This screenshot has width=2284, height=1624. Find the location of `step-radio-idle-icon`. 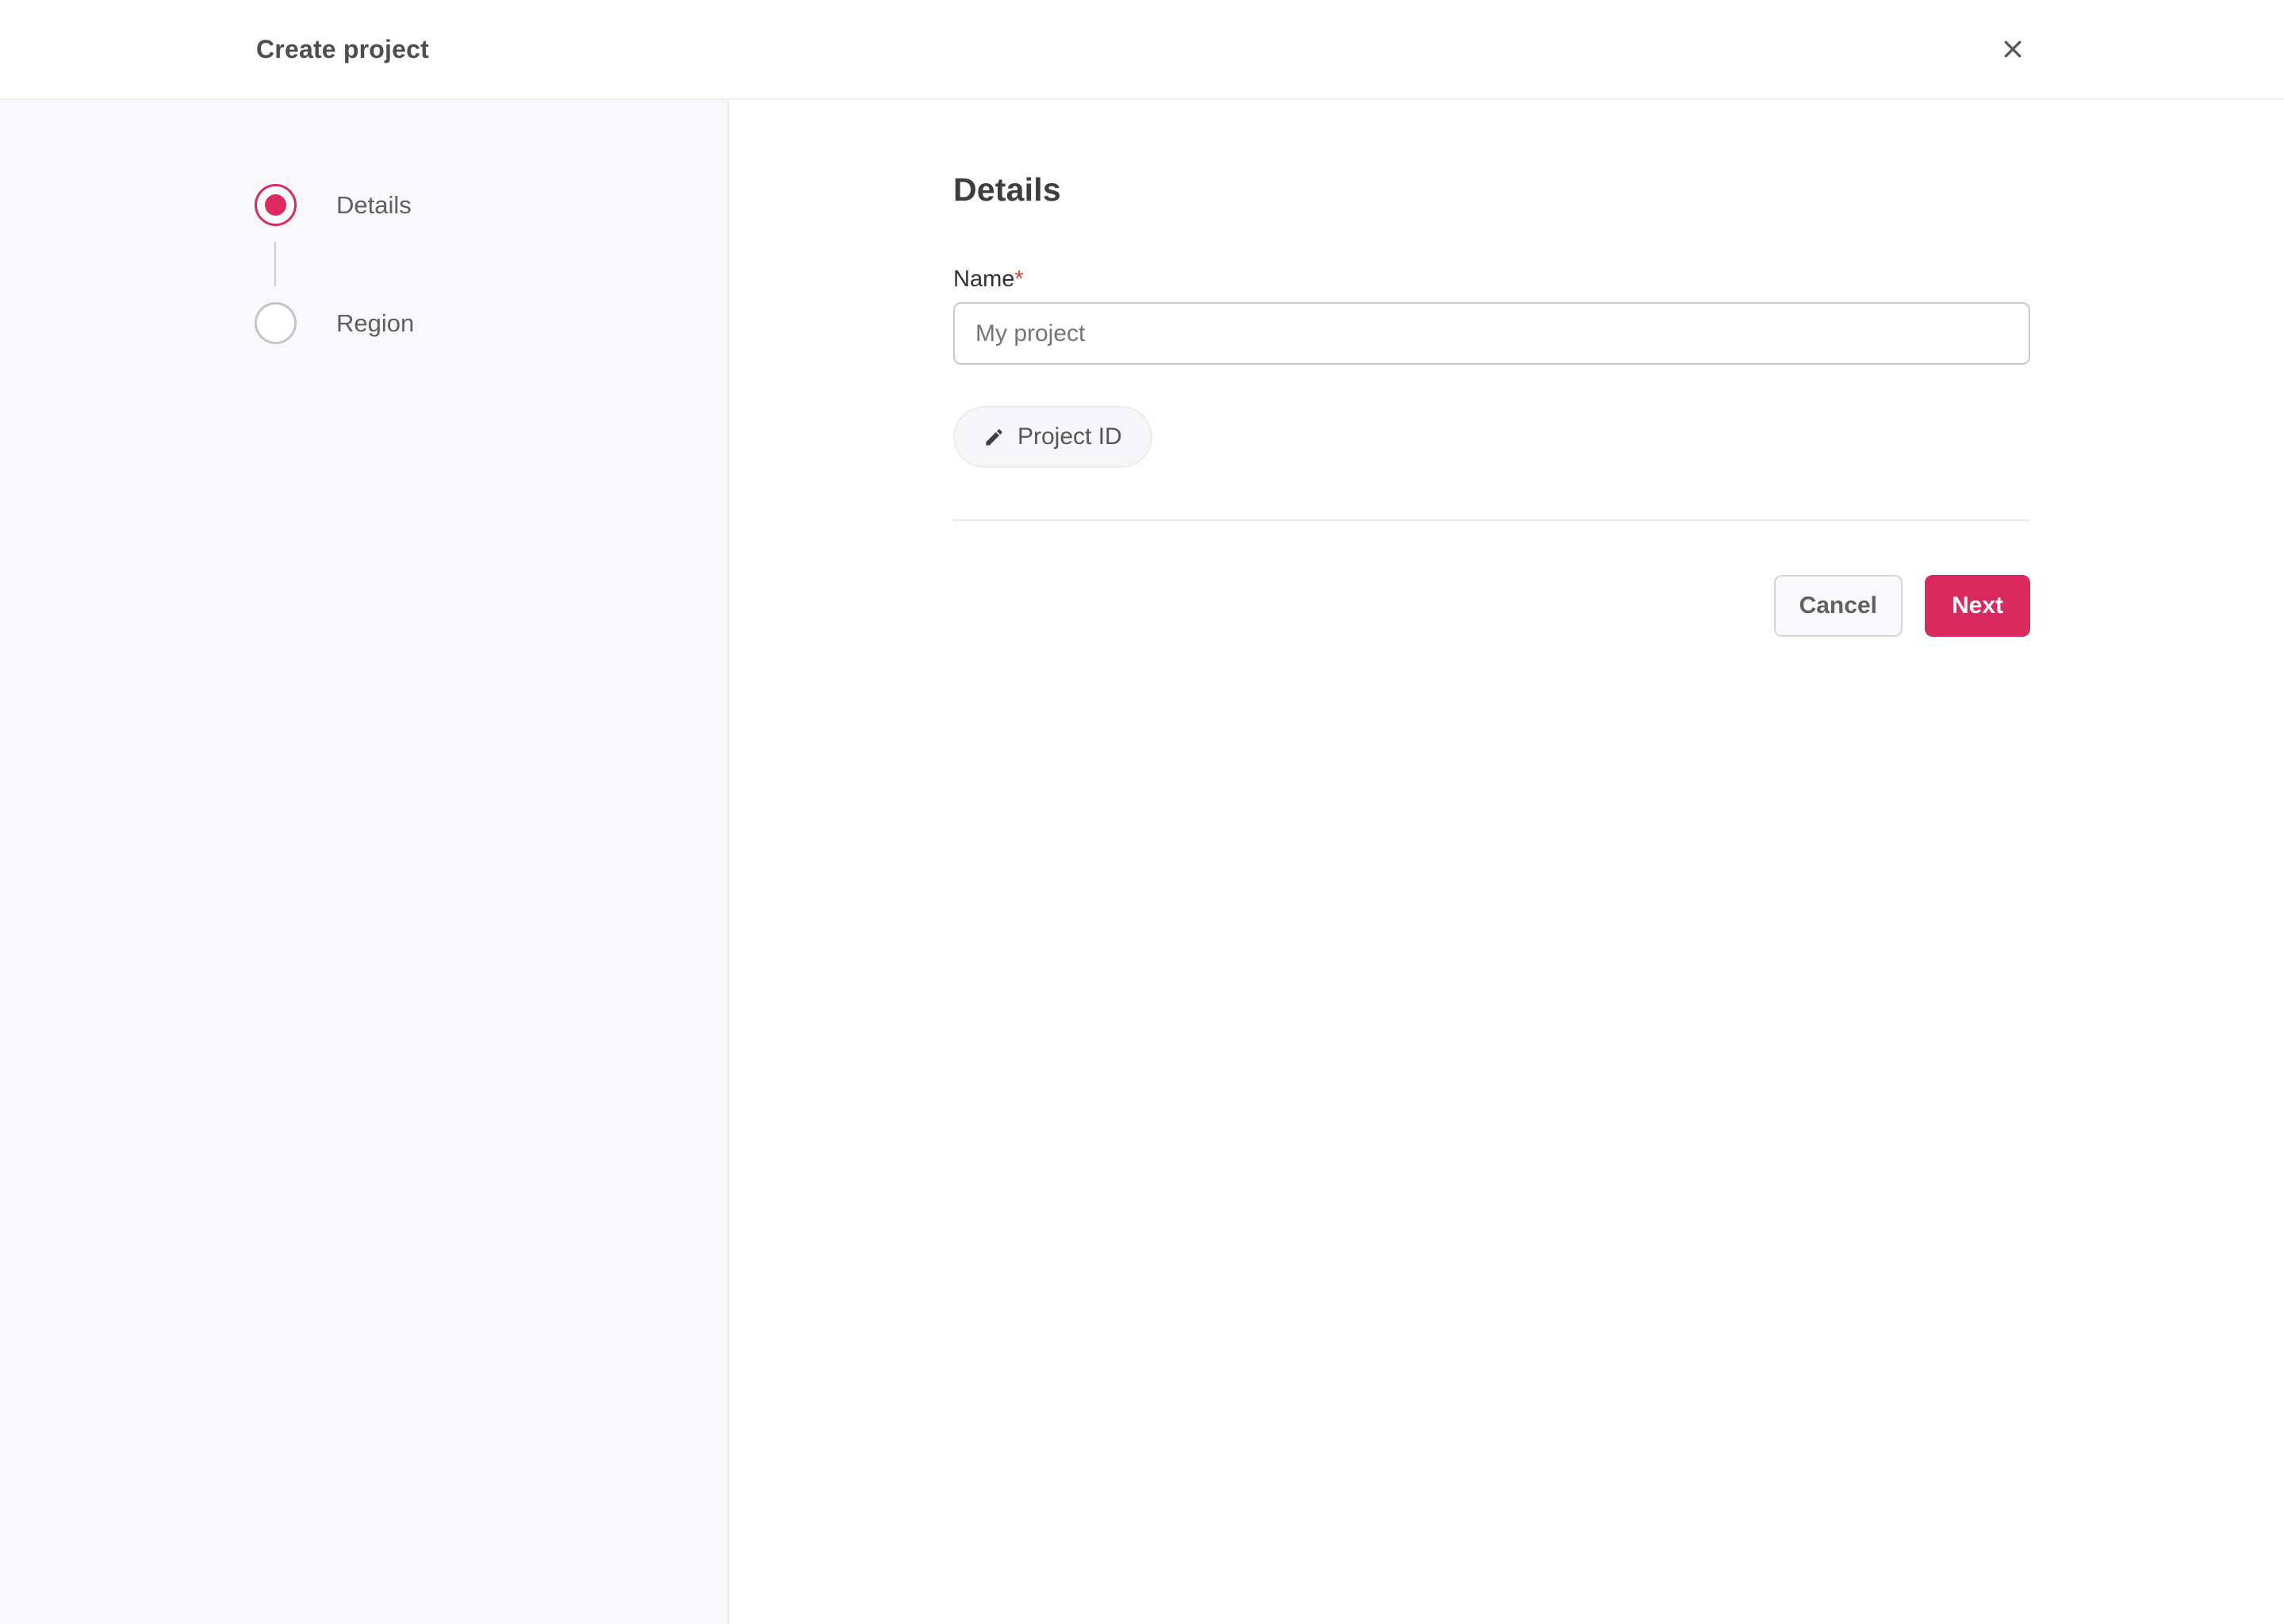

step-radio-idle-icon is located at coordinates (276, 323).